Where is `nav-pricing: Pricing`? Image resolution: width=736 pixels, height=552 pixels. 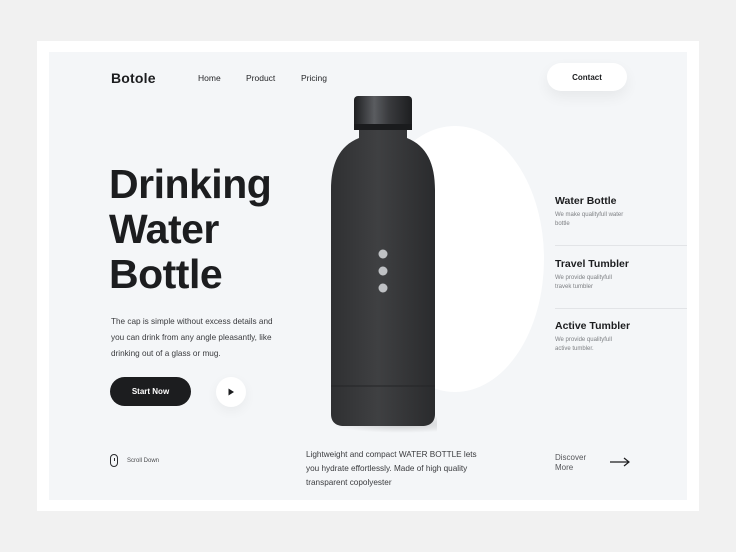
nav-pricing: Pricing is located at coordinates (314, 78).